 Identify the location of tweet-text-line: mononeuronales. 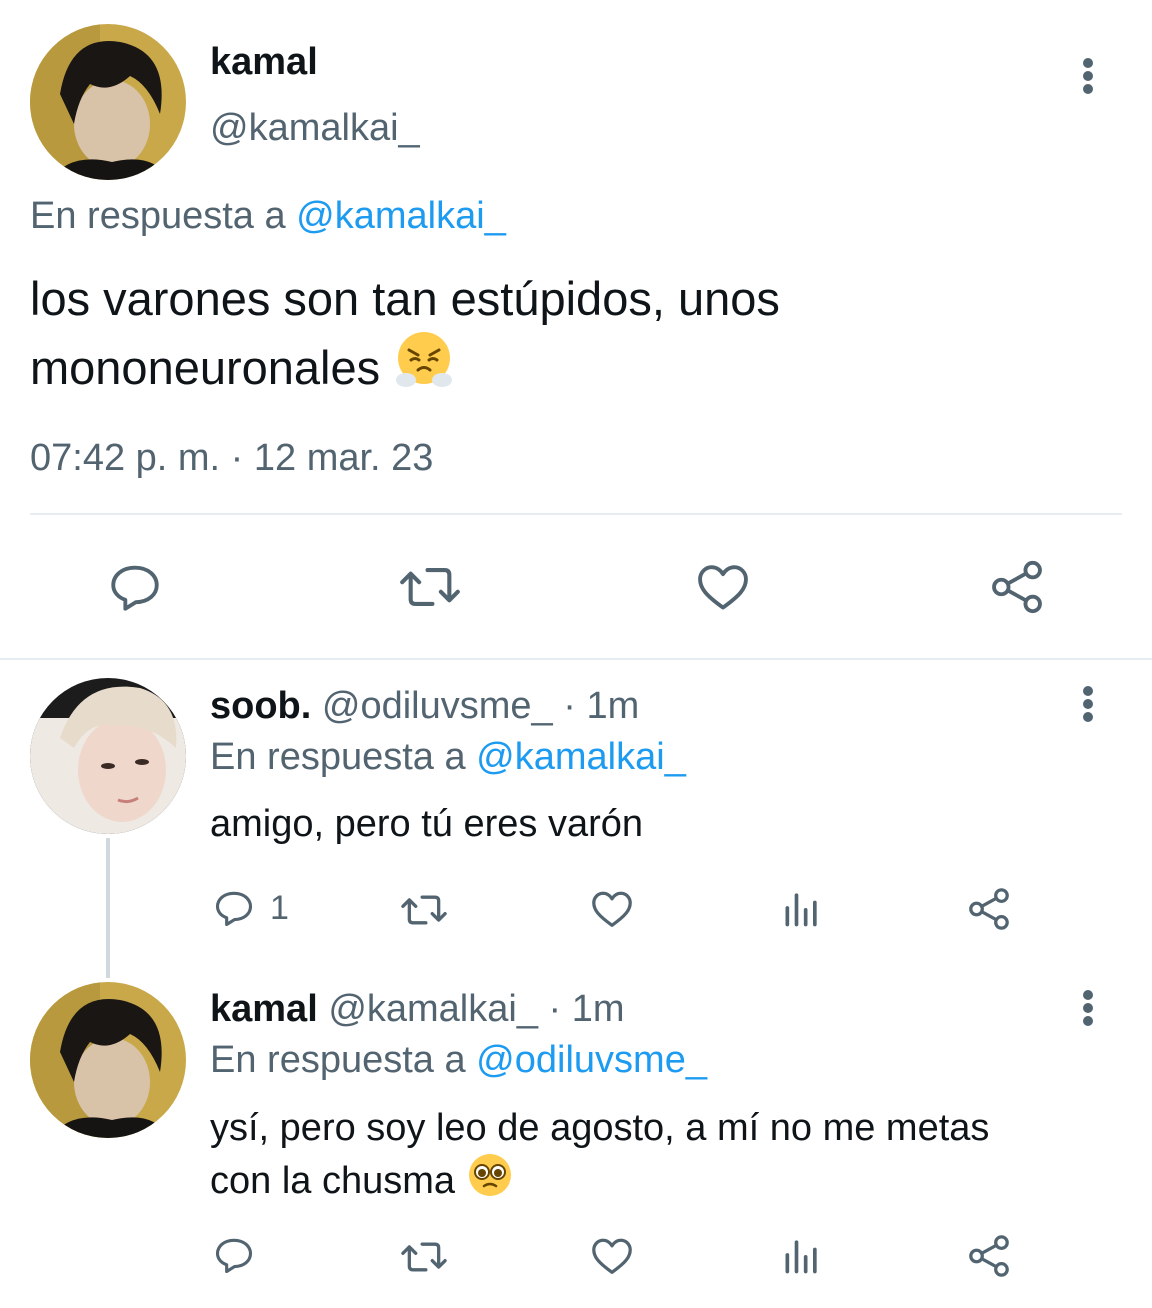
(405, 367).